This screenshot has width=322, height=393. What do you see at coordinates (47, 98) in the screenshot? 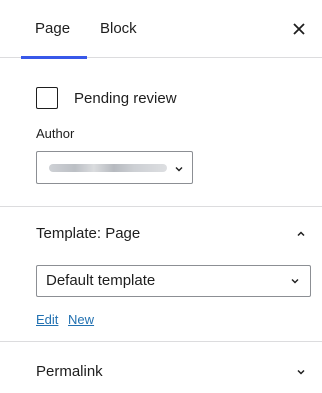
I see `pending-review-checkbox` at bounding box center [47, 98].